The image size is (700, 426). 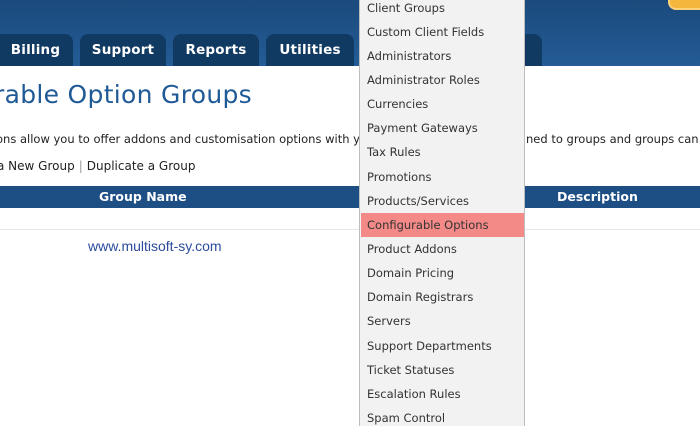 What do you see at coordinates (442, 225) in the screenshot?
I see `menu-item-configurable-options: Configurable Options` at bounding box center [442, 225].